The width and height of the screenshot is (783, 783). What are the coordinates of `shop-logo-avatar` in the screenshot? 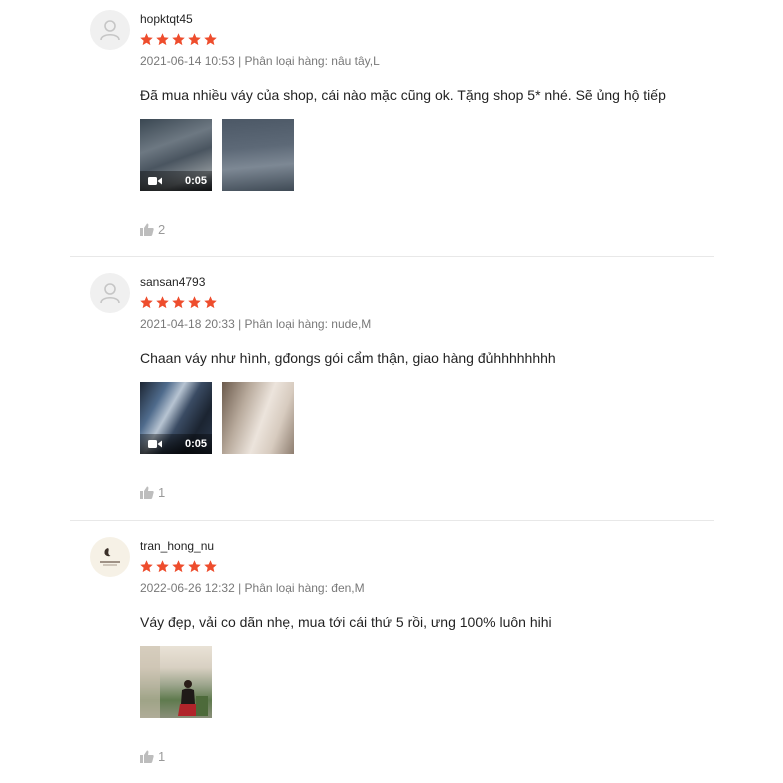 It's located at (110, 557).